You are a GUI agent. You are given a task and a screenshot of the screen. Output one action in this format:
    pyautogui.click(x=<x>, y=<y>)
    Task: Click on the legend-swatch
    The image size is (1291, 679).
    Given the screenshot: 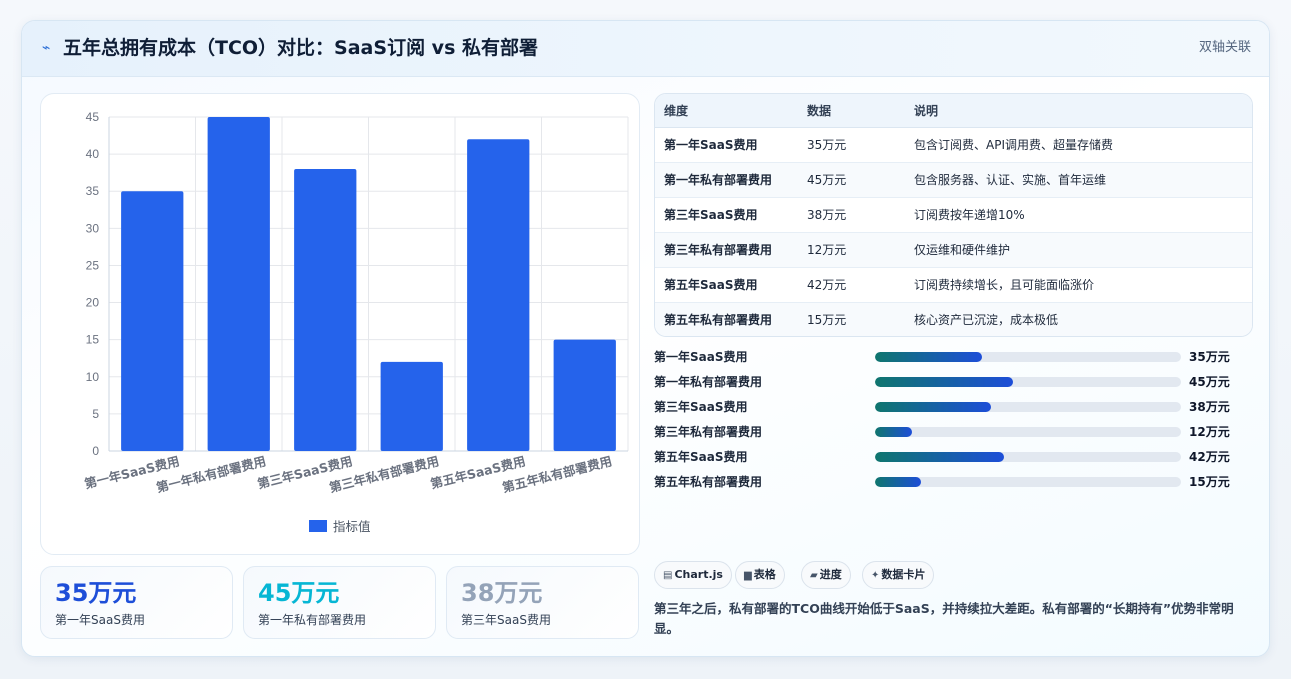 What is the action you would take?
    pyautogui.click(x=318, y=526)
    